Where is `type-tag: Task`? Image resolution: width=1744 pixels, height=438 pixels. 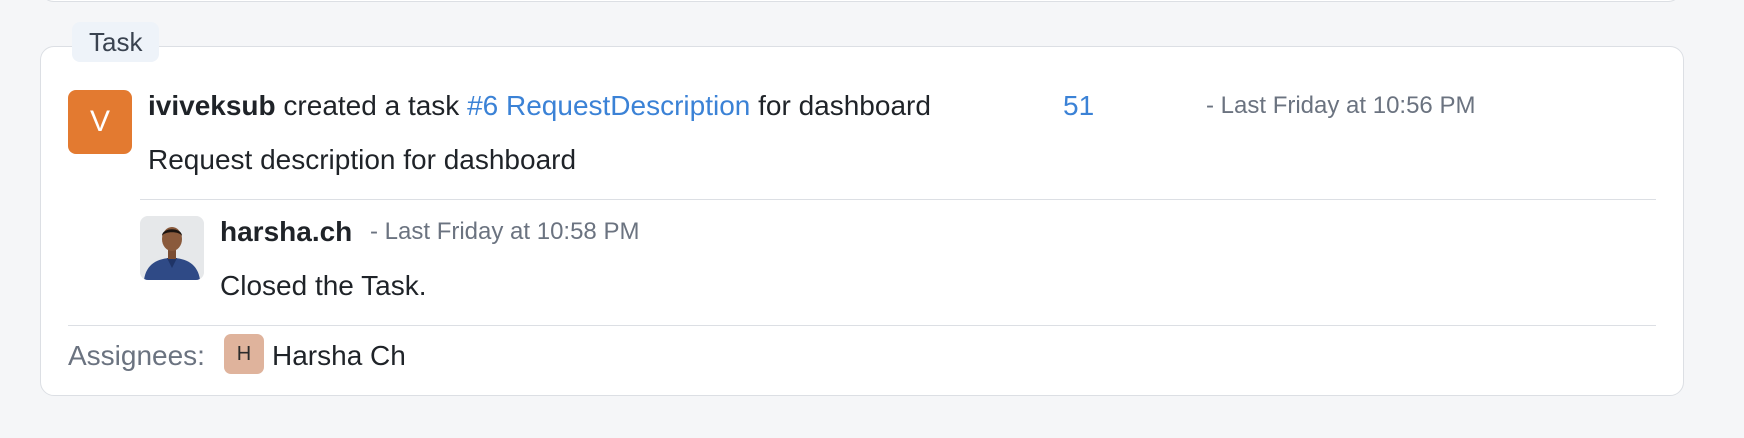 type-tag: Task is located at coordinates (116, 42).